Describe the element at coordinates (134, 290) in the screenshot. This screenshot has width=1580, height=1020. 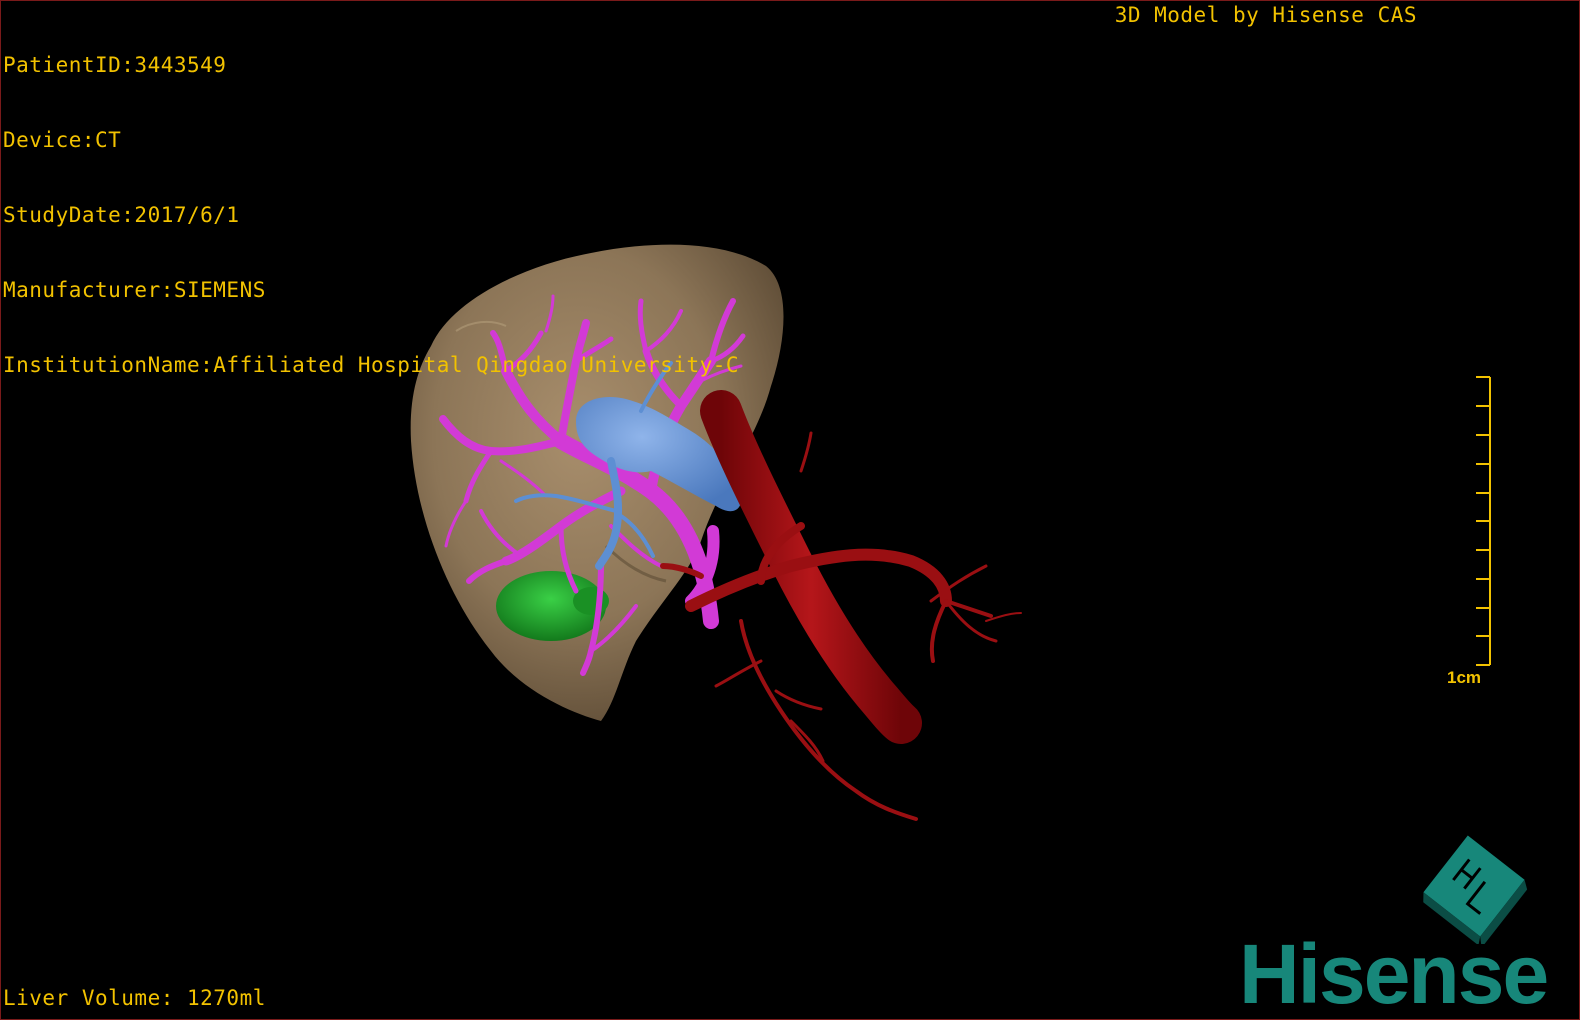
I see `manufacturer: Manufacturer:SIEMENS` at that location.